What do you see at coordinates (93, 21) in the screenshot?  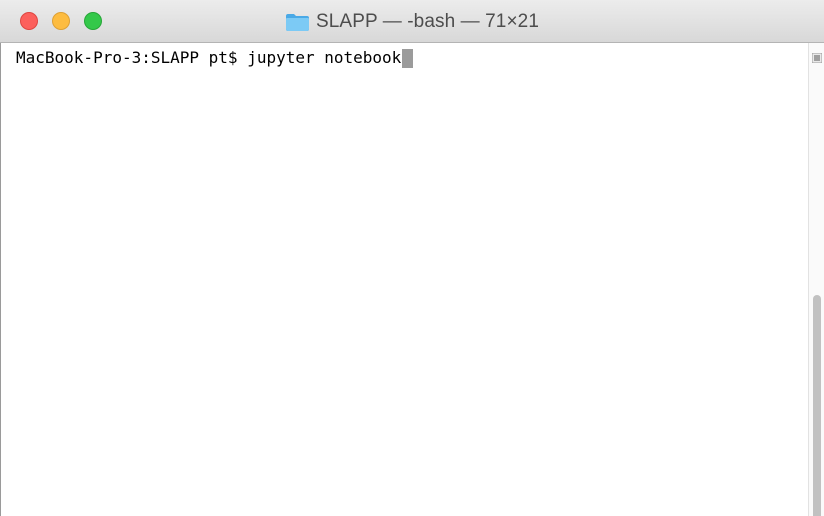 I see `zoom-button` at bounding box center [93, 21].